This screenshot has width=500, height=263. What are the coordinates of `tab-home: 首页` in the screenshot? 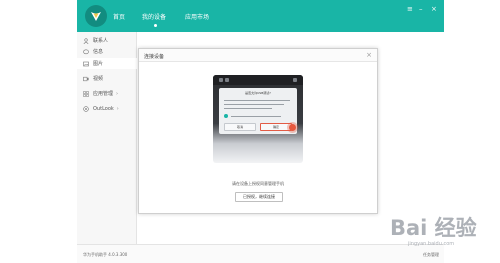 It's located at (119, 16).